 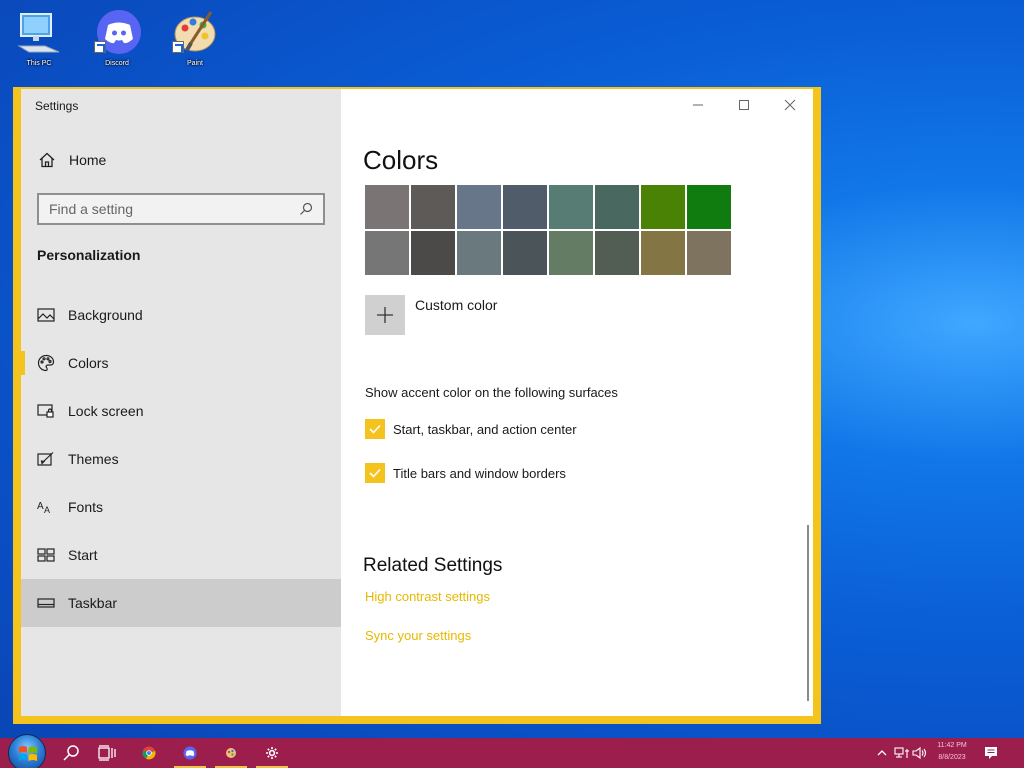 I want to click on minimize-button, so click(x=698, y=105).